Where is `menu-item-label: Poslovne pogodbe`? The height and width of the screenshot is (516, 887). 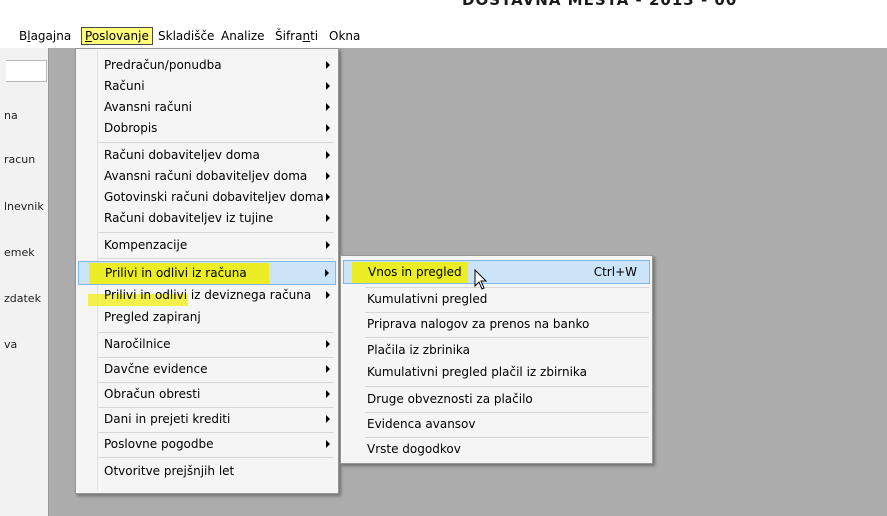 menu-item-label: Poslovne pogodbe is located at coordinates (159, 444).